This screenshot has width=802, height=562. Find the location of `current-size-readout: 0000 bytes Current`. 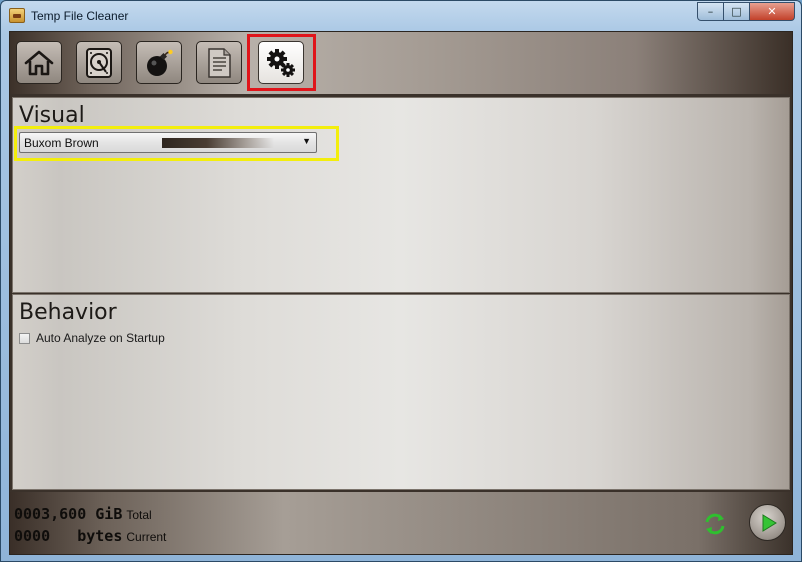

current-size-readout: 0000 bytes Current is located at coordinates (90, 536).